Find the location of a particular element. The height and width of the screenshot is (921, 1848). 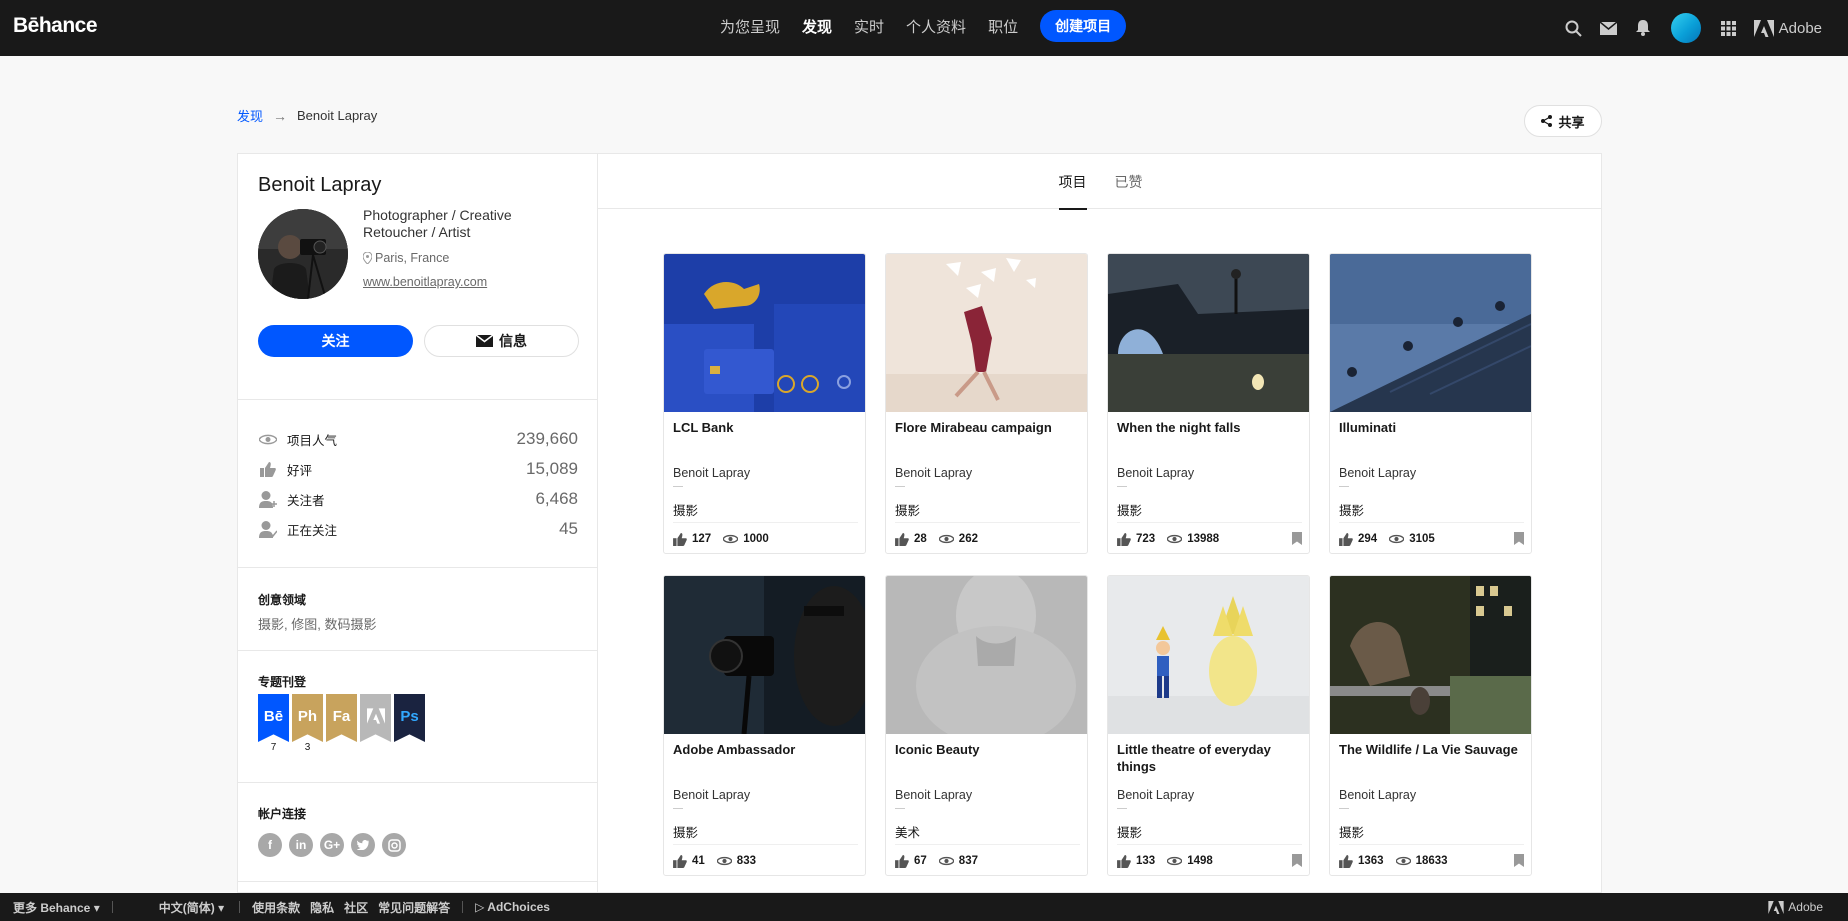

project-title: The Wildlife / La Vie Sauvage is located at coordinates (1431, 749).